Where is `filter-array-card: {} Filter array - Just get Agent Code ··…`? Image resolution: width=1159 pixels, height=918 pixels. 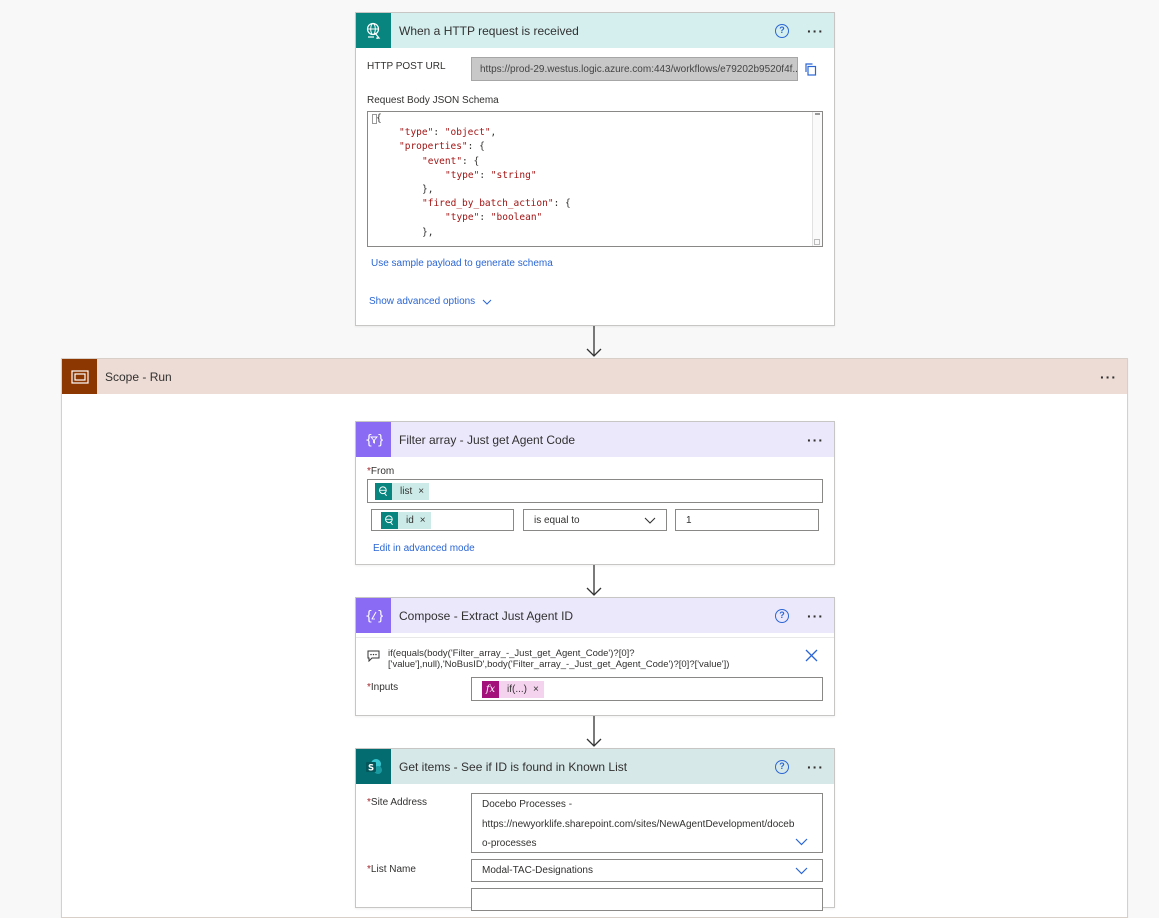
filter-array-card: {} Filter array - Just get Agent Code ··… is located at coordinates (595, 493).